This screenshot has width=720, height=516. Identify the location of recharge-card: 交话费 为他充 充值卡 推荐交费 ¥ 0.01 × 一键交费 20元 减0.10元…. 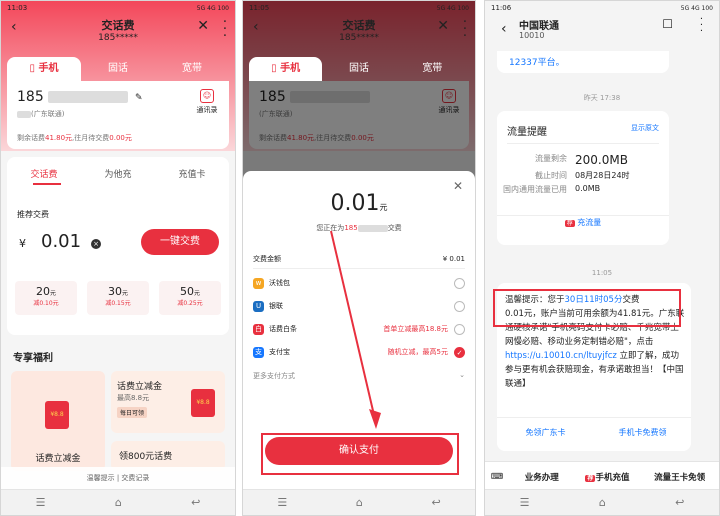
(118, 246).